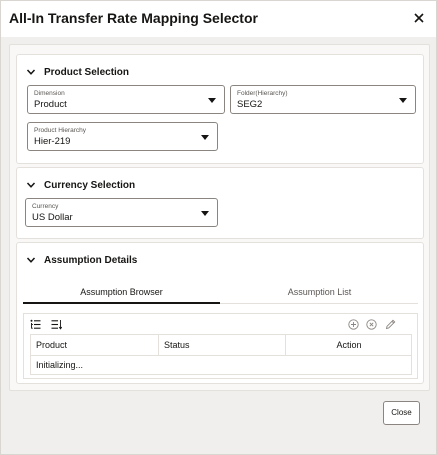 This screenshot has width=437, height=455. Describe the element at coordinates (122, 136) in the screenshot. I see `product-hierarchy-select: Product Hierarchy Hier-219` at that location.